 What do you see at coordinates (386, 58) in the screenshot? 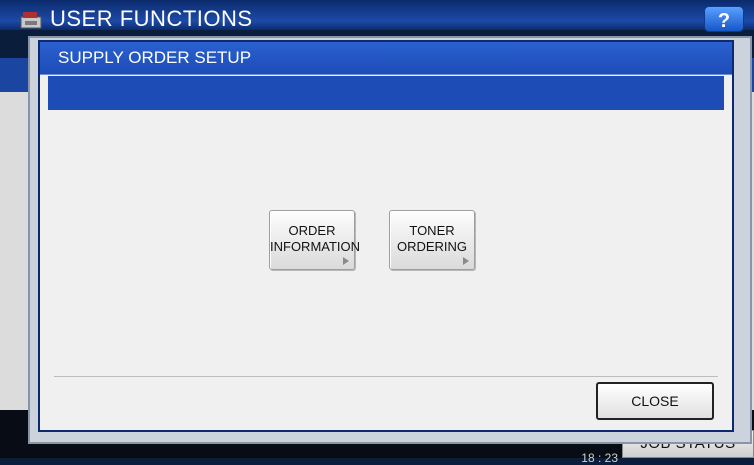
I see `dialog-titlebar: SUPPLY ORDER SETUP` at bounding box center [386, 58].